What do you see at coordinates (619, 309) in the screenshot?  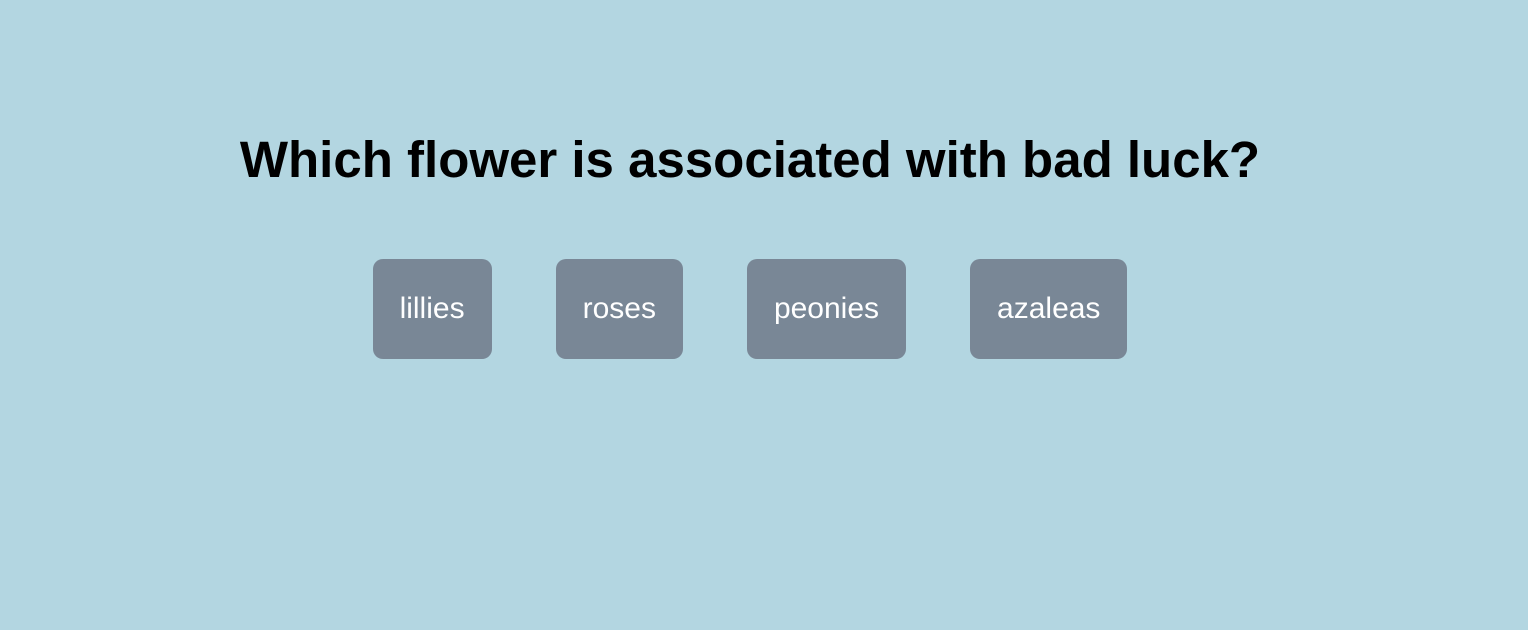 I see `answer-button-roses: roses` at bounding box center [619, 309].